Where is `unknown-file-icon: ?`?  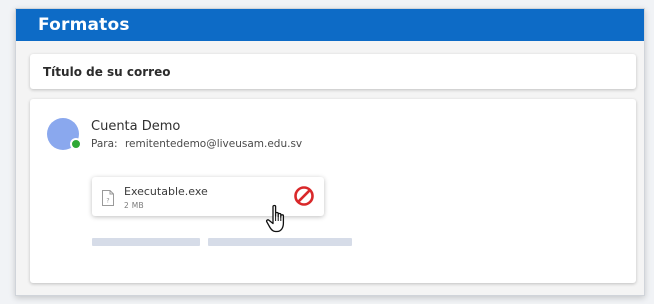 unknown-file-icon: ? is located at coordinates (108, 198).